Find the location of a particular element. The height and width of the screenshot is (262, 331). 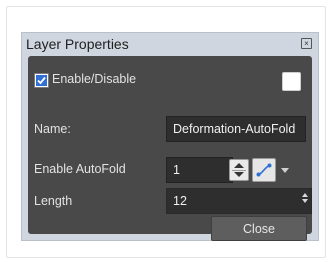

name-label: Name: is located at coordinates (52, 129).